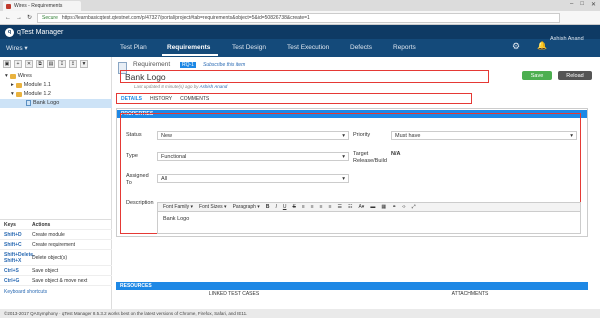 The image size is (600, 318). I want to click on shortcut-key: Ctrl+S, so click(11, 270).